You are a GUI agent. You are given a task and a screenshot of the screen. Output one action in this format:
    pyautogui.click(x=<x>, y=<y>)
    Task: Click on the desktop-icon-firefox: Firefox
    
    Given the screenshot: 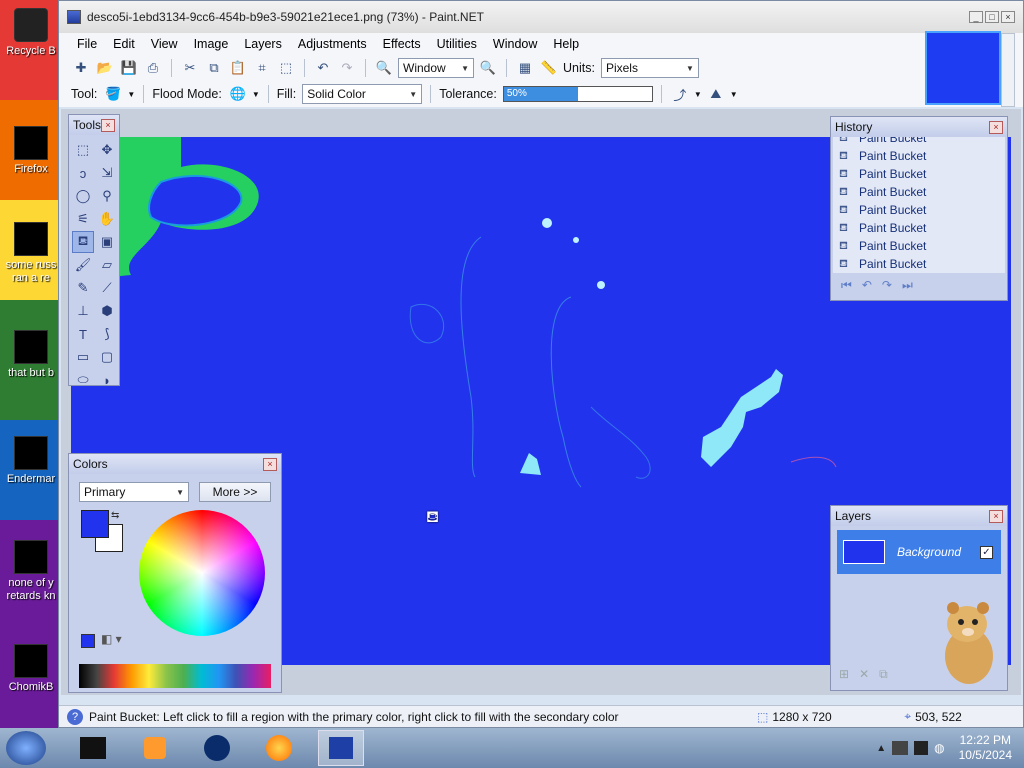 What is the action you would take?
    pyautogui.click(x=31, y=151)
    